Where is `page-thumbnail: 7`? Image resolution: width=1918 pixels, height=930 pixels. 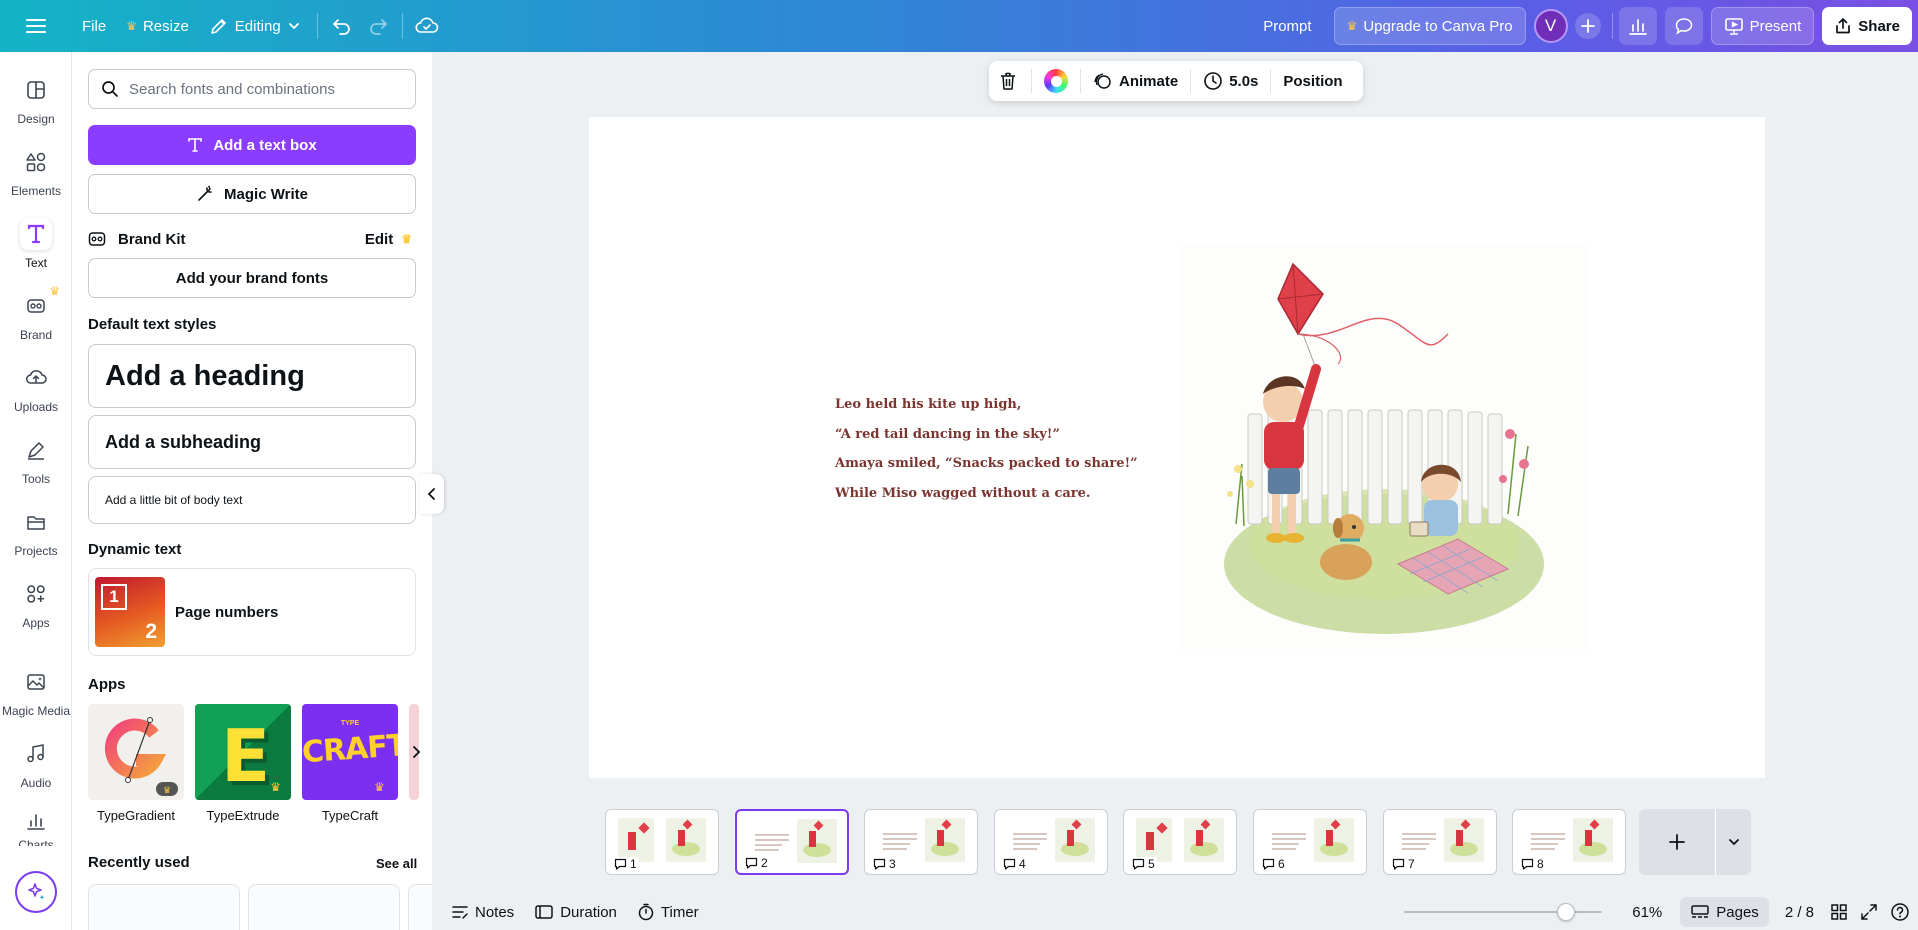
page-thumbnail: 7 is located at coordinates (1440, 842).